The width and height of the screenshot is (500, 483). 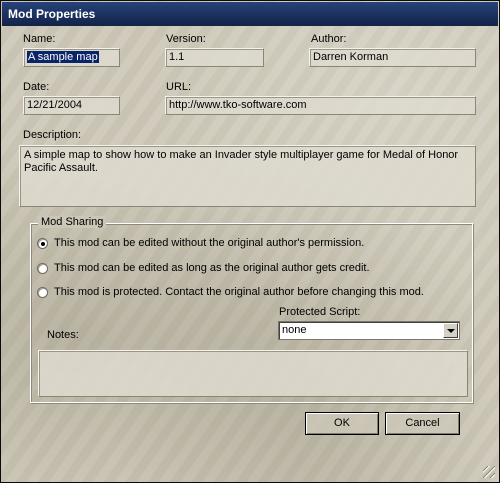 What do you see at coordinates (450, 330) in the screenshot?
I see `chevron-down-icon` at bounding box center [450, 330].